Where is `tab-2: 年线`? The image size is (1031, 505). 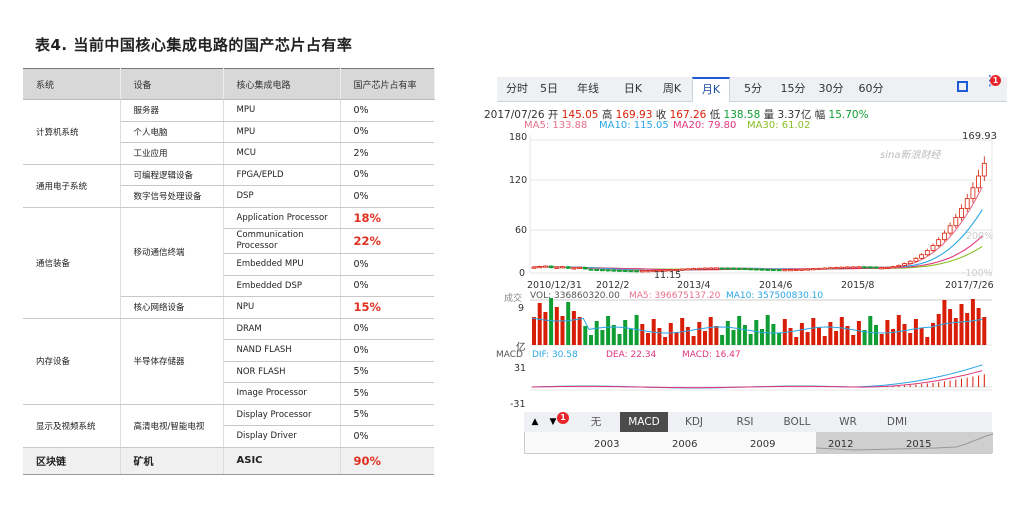
tab-2: 年线 is located at coordinates (588, 89).